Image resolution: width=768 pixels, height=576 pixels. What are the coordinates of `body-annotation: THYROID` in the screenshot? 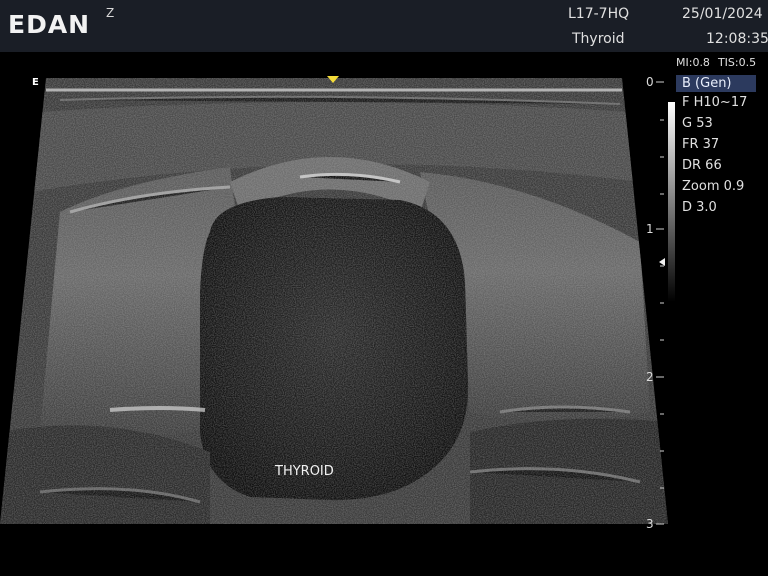 It's located at (304, 471).